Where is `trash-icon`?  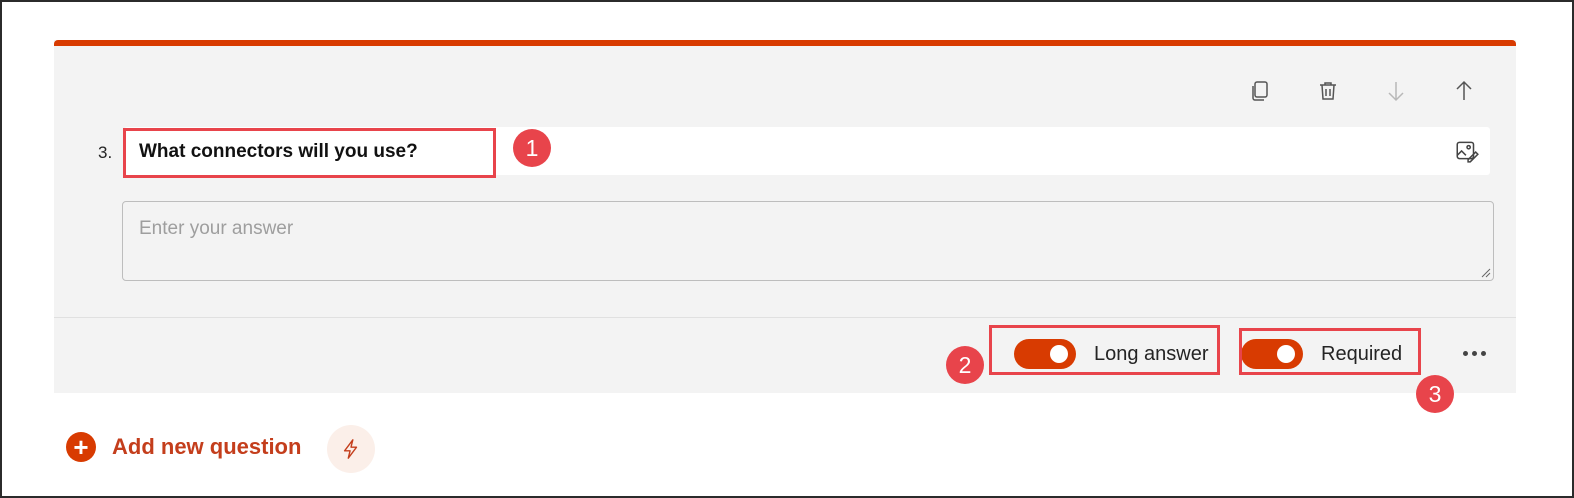
trash-icon is located at coordinates (1328, 91).